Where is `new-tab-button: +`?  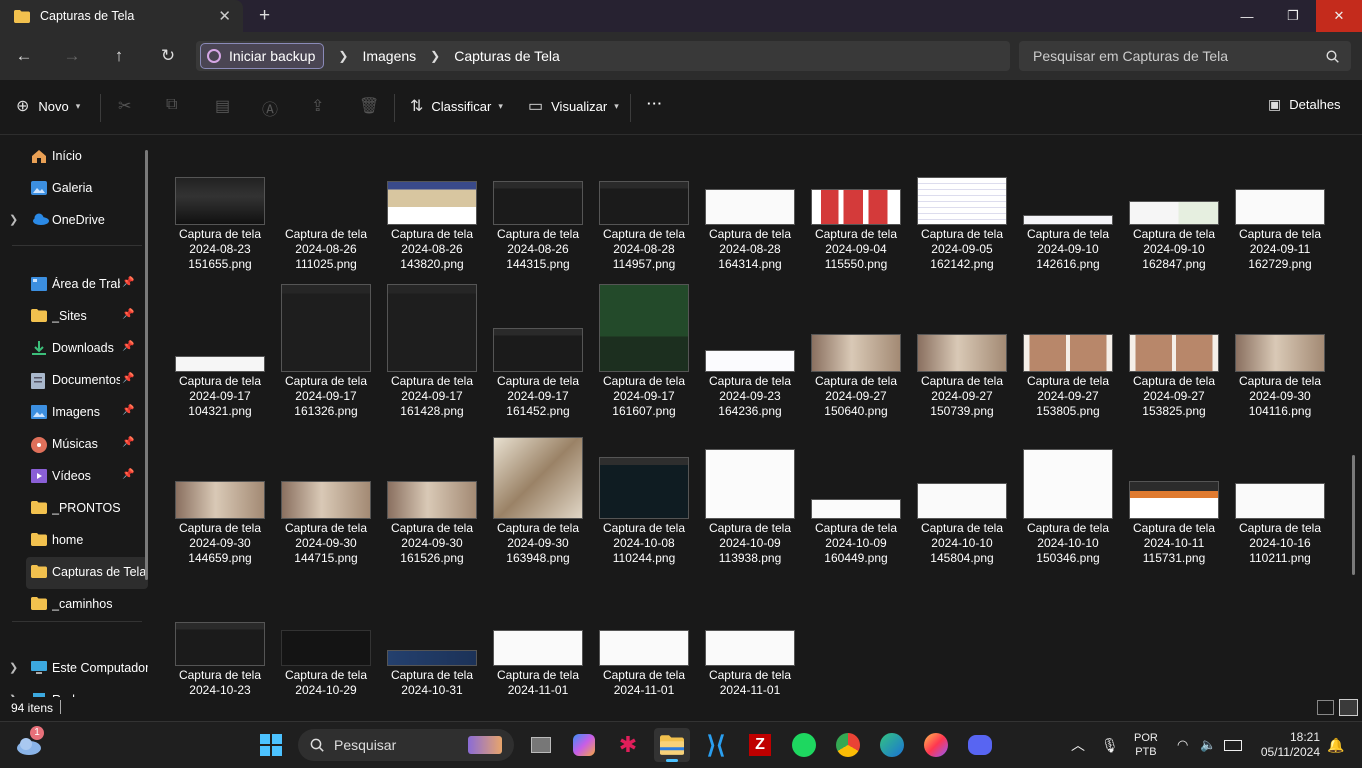
new-tab-button: + is located at coordinates (264, 16).